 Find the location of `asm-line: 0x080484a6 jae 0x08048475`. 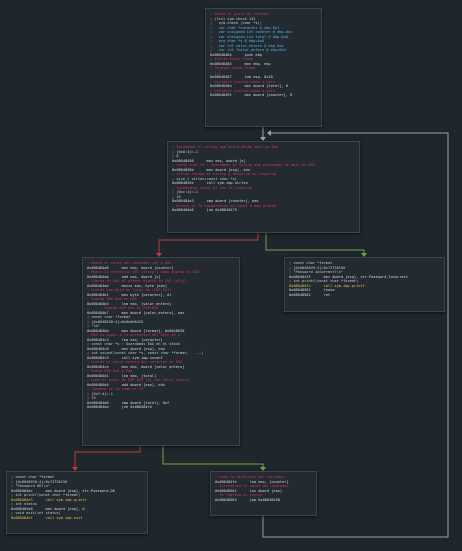

asm-line: 0x080484a6 jae 0x08048475 is located at coordinates (204, 210).